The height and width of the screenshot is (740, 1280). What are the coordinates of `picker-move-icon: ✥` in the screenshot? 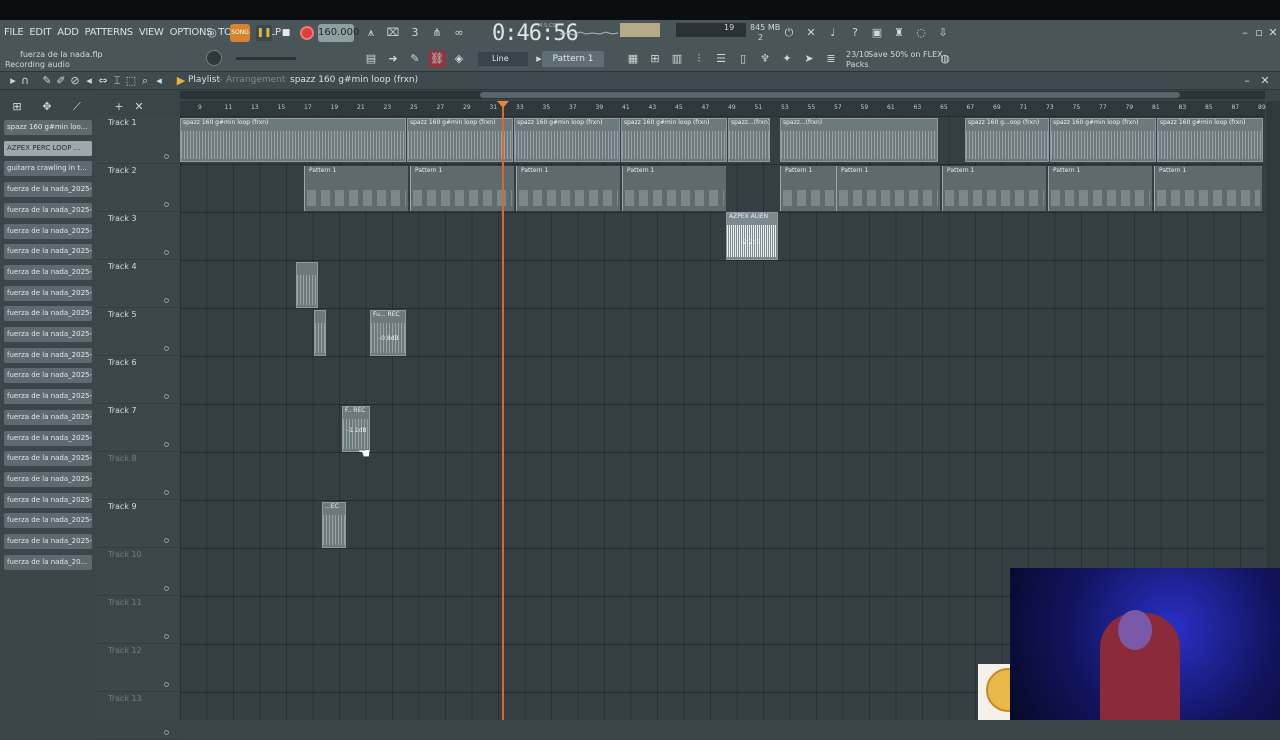 It's located at (47, 107).